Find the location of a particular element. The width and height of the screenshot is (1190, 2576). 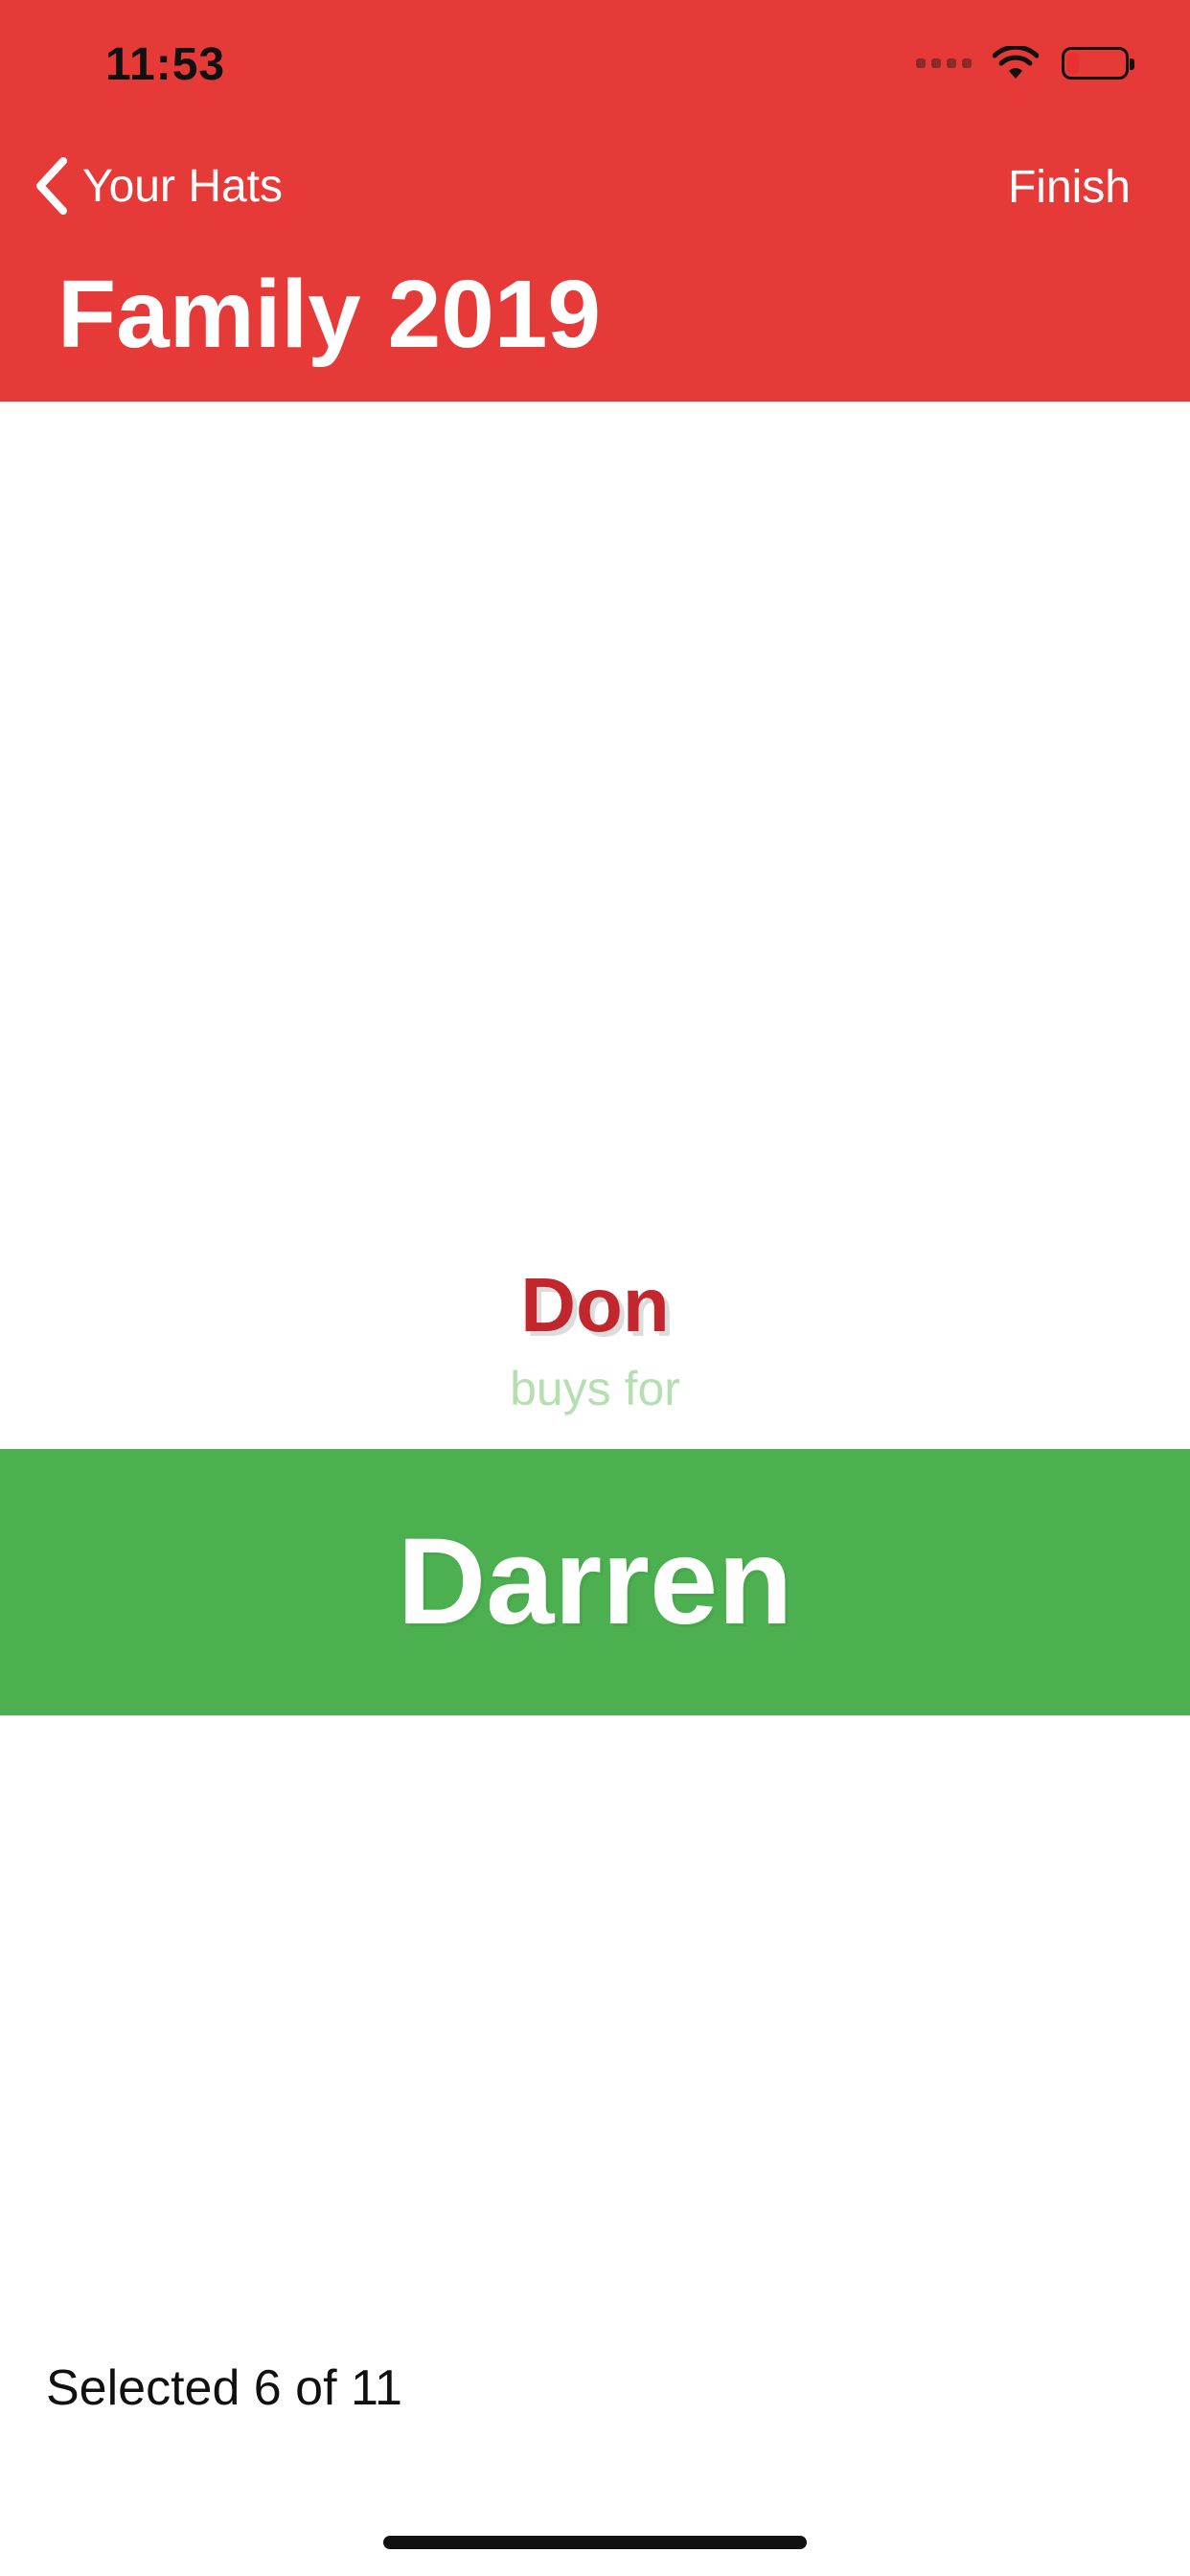

buys-for-label: buys for is located at coordinates (595, 1388).